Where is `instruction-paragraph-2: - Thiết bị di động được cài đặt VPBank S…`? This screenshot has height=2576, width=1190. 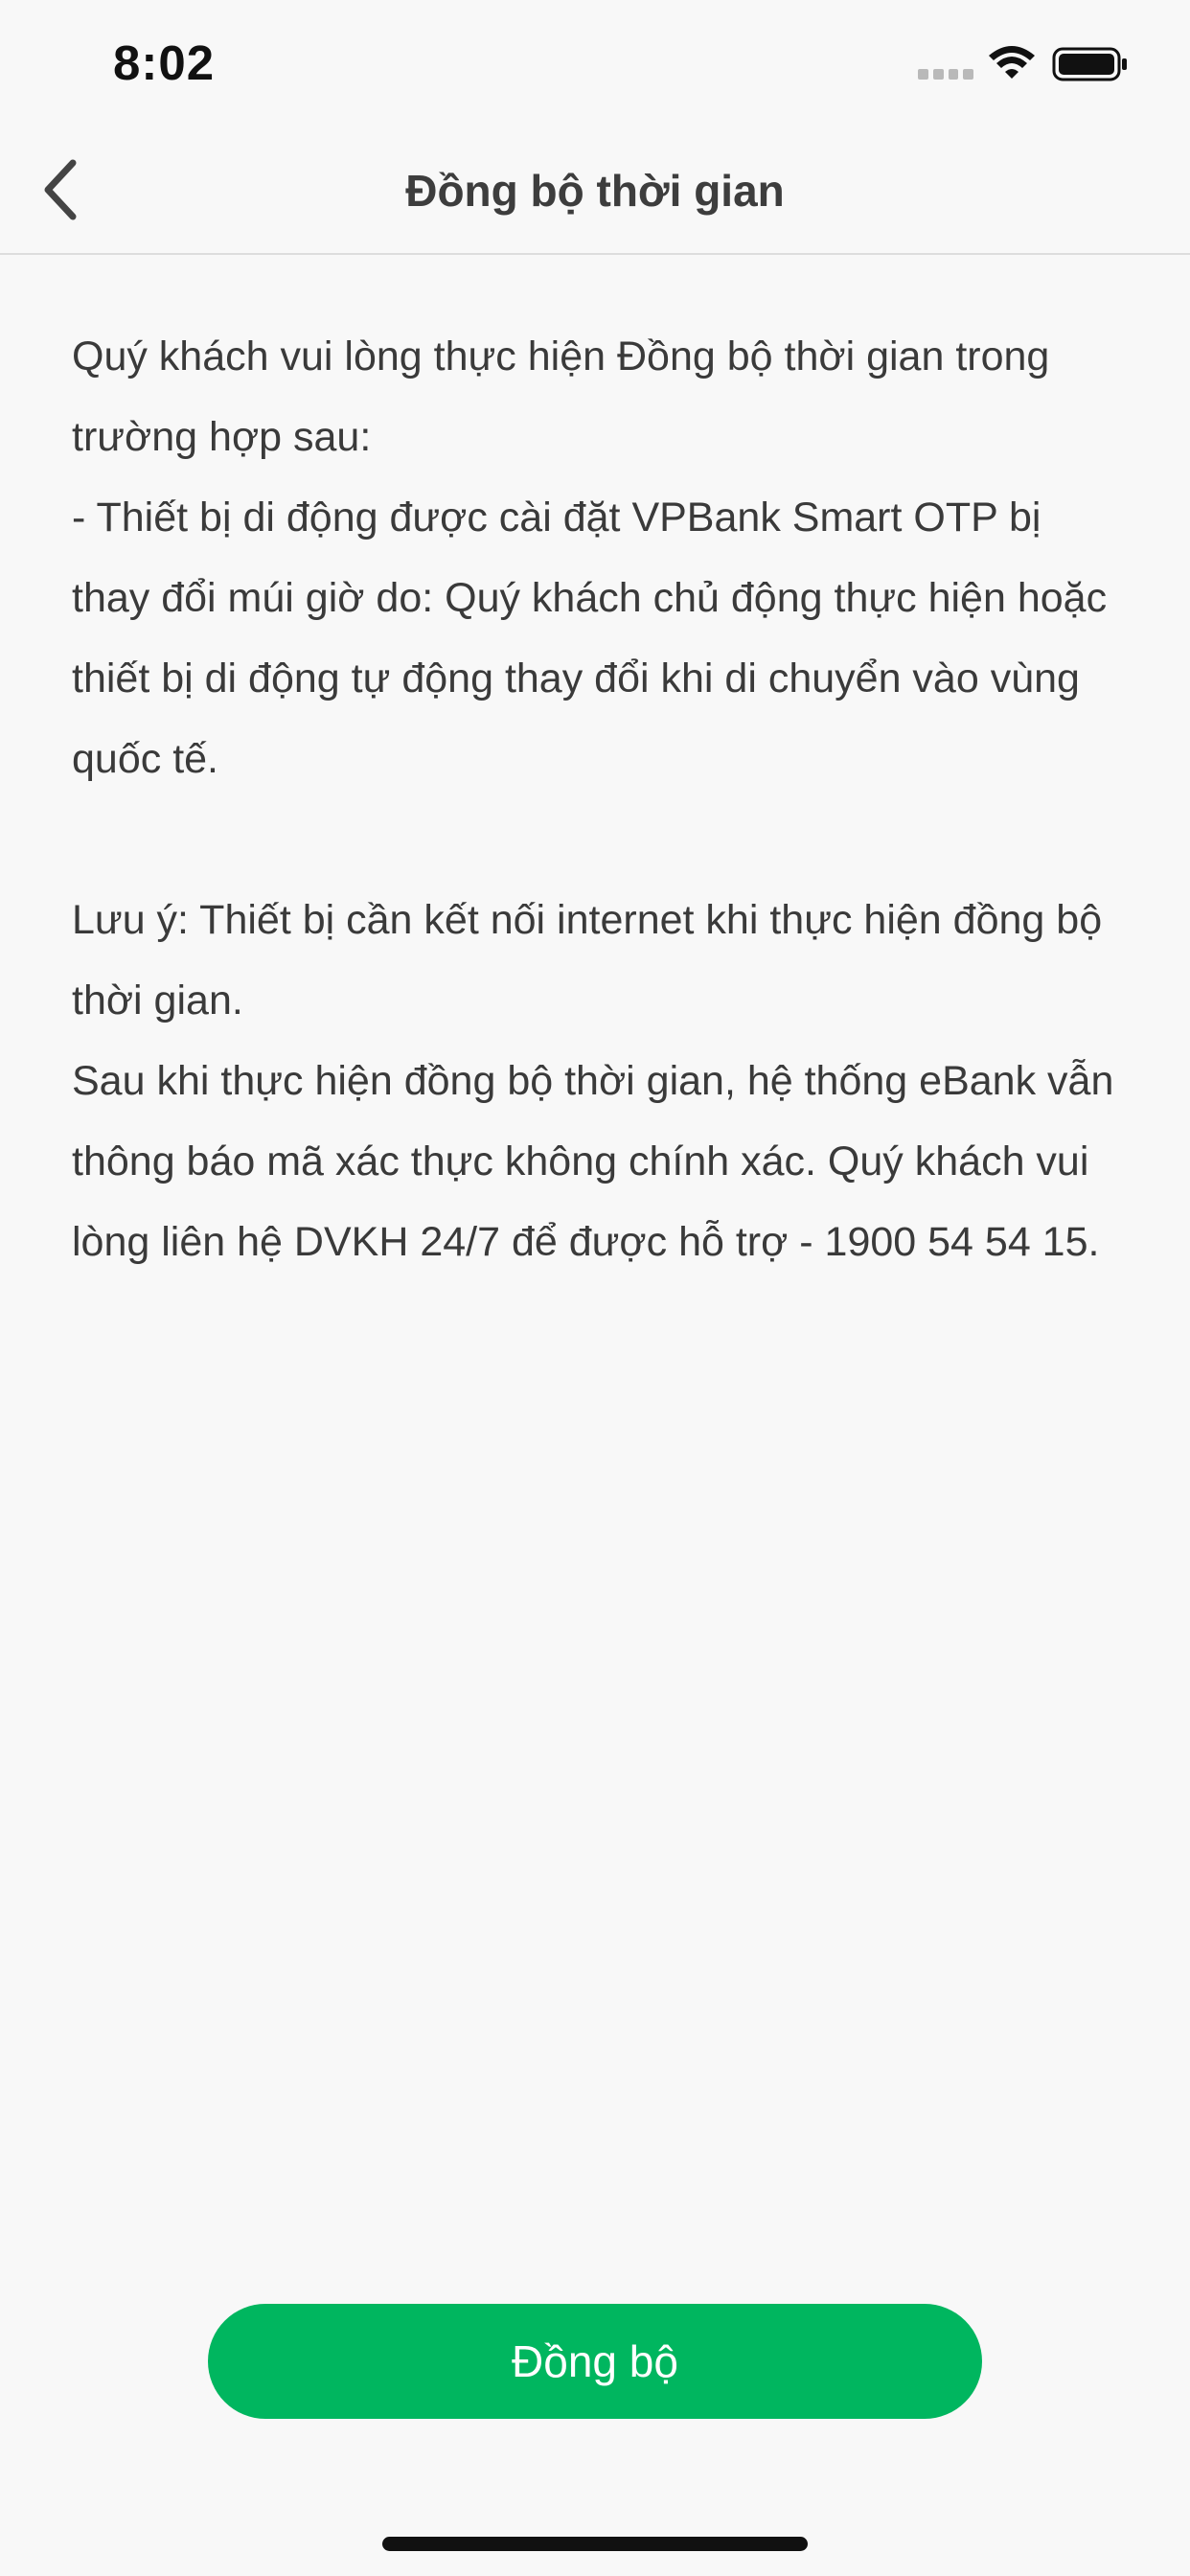
instruction-paragraph-2: - Thiết bị di động được cài đặt VPBank S… is located at coordinates (590, 638).